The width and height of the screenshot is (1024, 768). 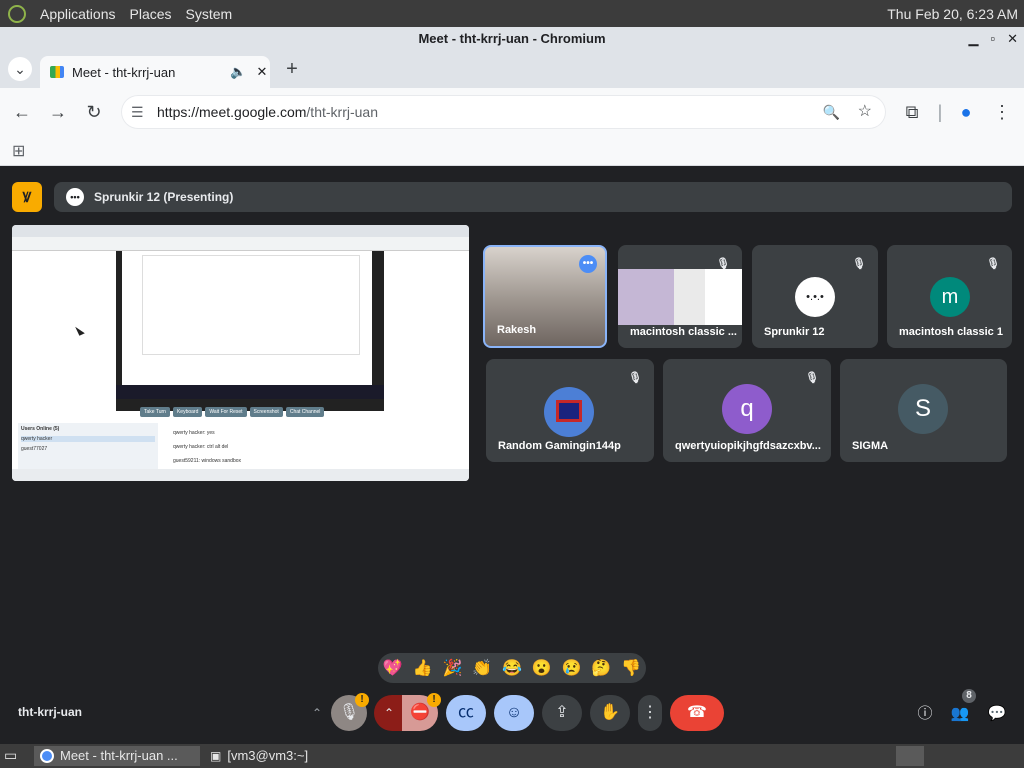 I want to click on presenting-banner: ••• Sprunkir 12 (Presenting), so click(x=533, y=197).